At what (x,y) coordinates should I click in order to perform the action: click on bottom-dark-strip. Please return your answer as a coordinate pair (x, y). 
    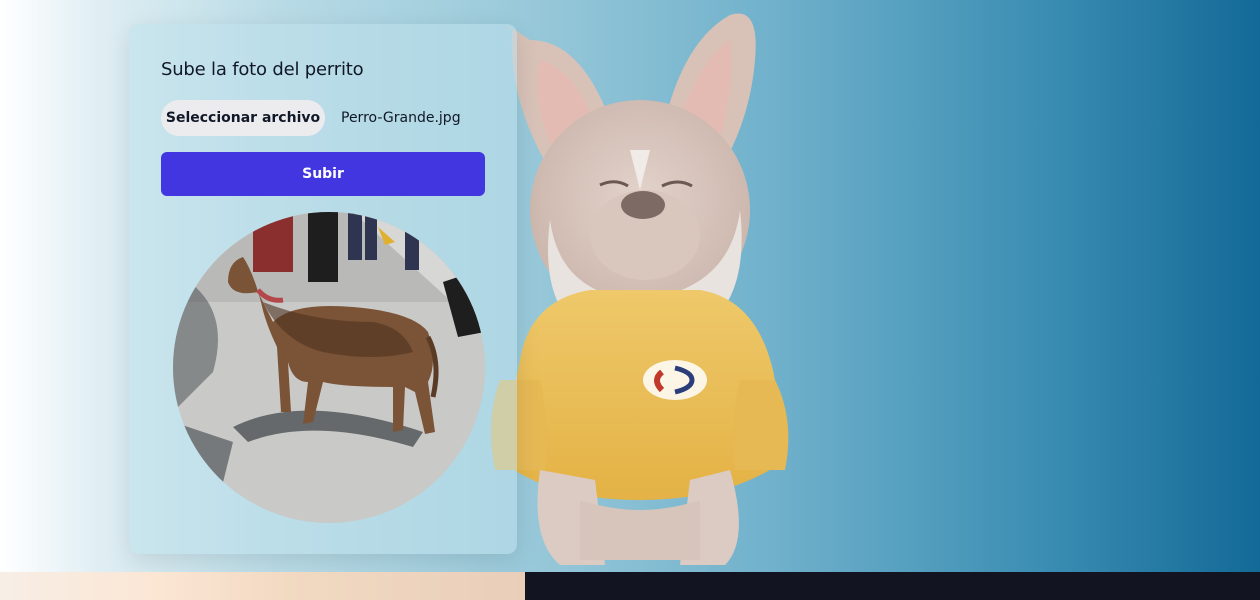
    Looking at the image, I should click on (892, 586).